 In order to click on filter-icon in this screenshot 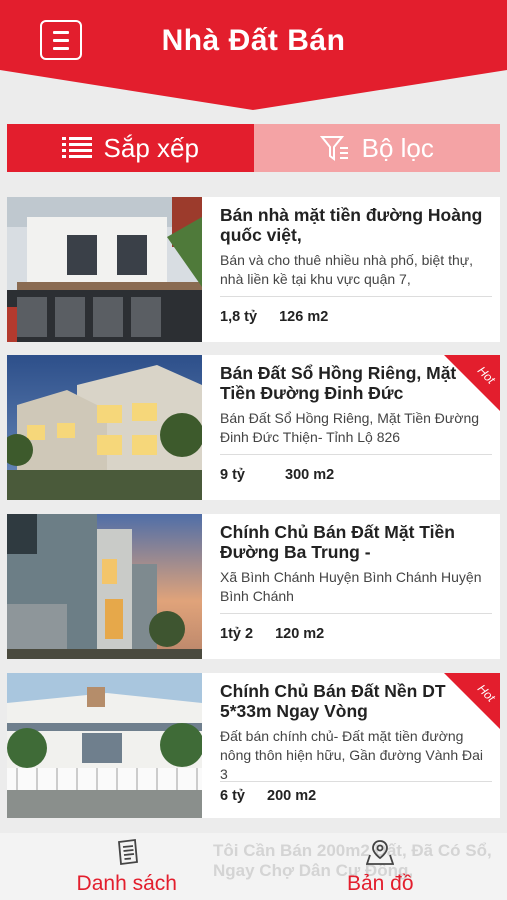, I will do `click(333, 148)`.